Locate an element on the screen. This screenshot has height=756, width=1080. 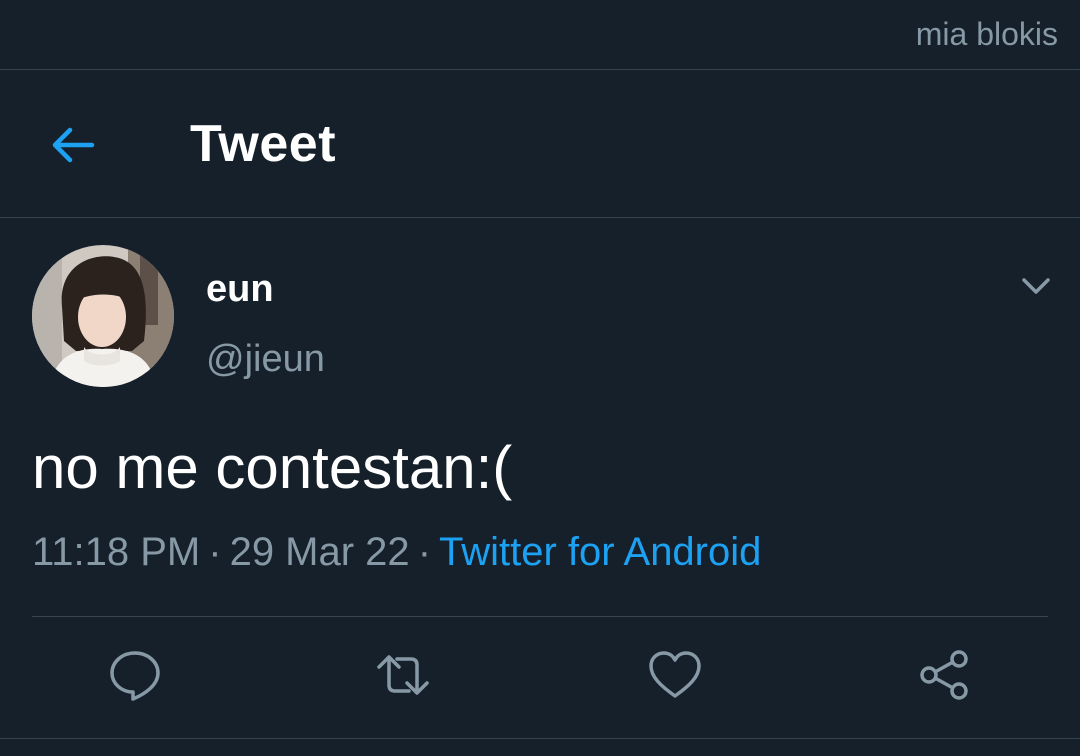
status-bar: mia blokis is located at coordinates (540, 35).